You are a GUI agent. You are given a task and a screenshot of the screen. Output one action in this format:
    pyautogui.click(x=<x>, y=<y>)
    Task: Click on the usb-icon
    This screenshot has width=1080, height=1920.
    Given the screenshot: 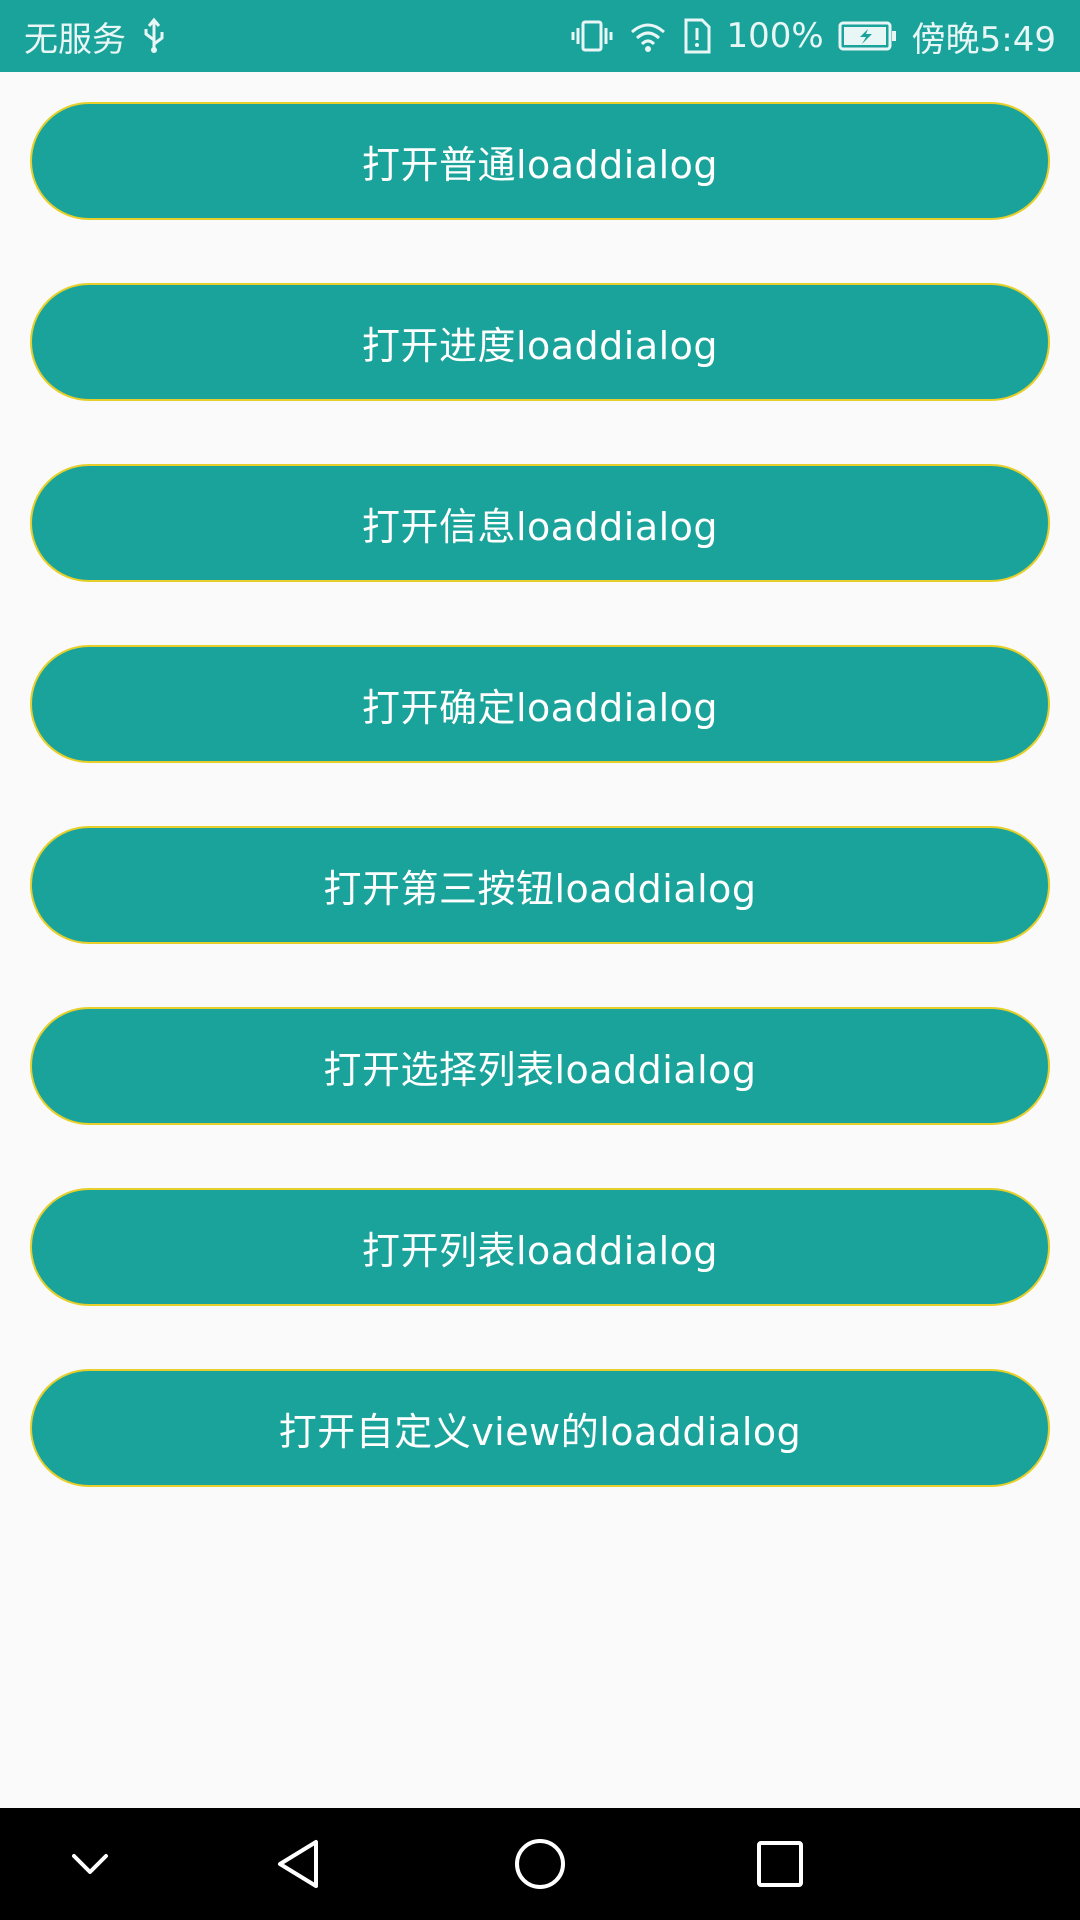 What is the action you would take?
    pyautogui.click(x=154, y=36)
    